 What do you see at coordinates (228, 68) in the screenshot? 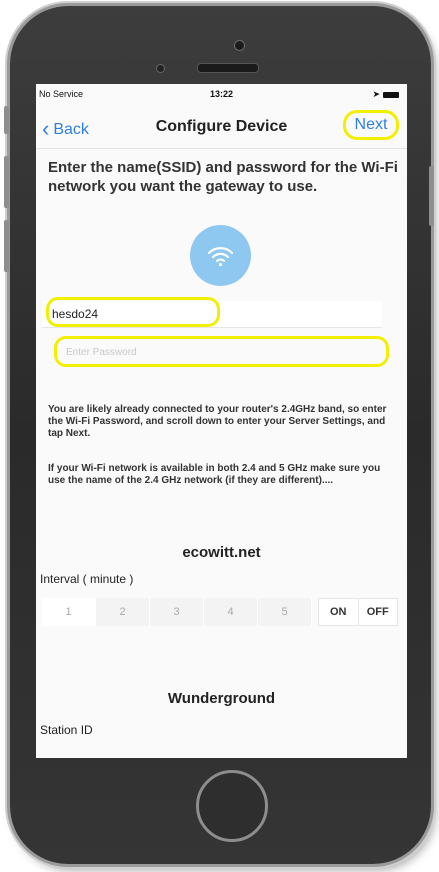
I see `earpiece-speaker` at bounding box center [228, 68].